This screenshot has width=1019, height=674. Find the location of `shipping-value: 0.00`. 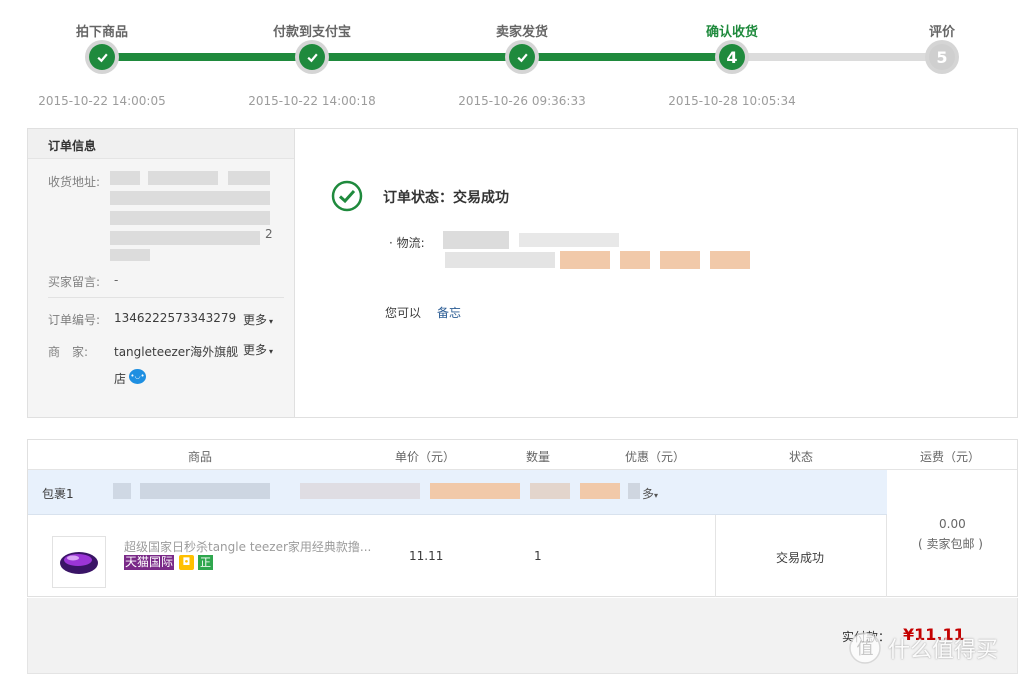

shipping-value: 0.00 is located at coordinates (952, 524).